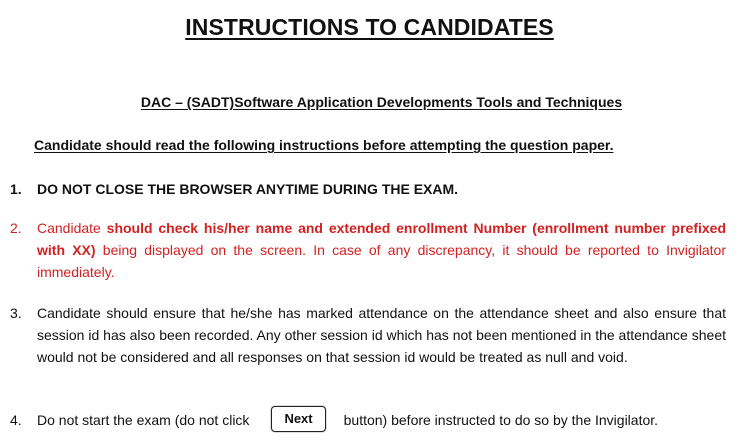 The height and width of the screenshot is (448, 739). Describe the element at coordinates (16, 228) in the screenshot. I see `instruction-number: 2.` at that location.